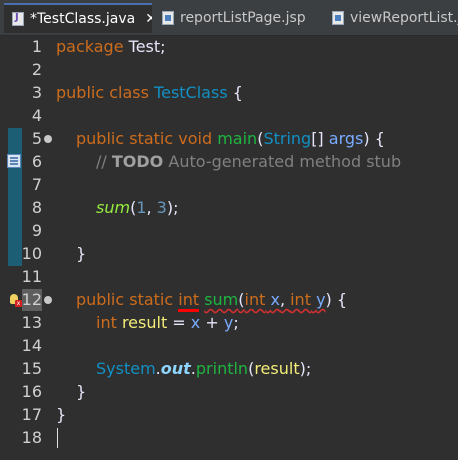 The height and width of the screenshot is (460, 458). Describe the element at coordinates (36, 230) in the screenshot. I see `line-number: 9` at that location.